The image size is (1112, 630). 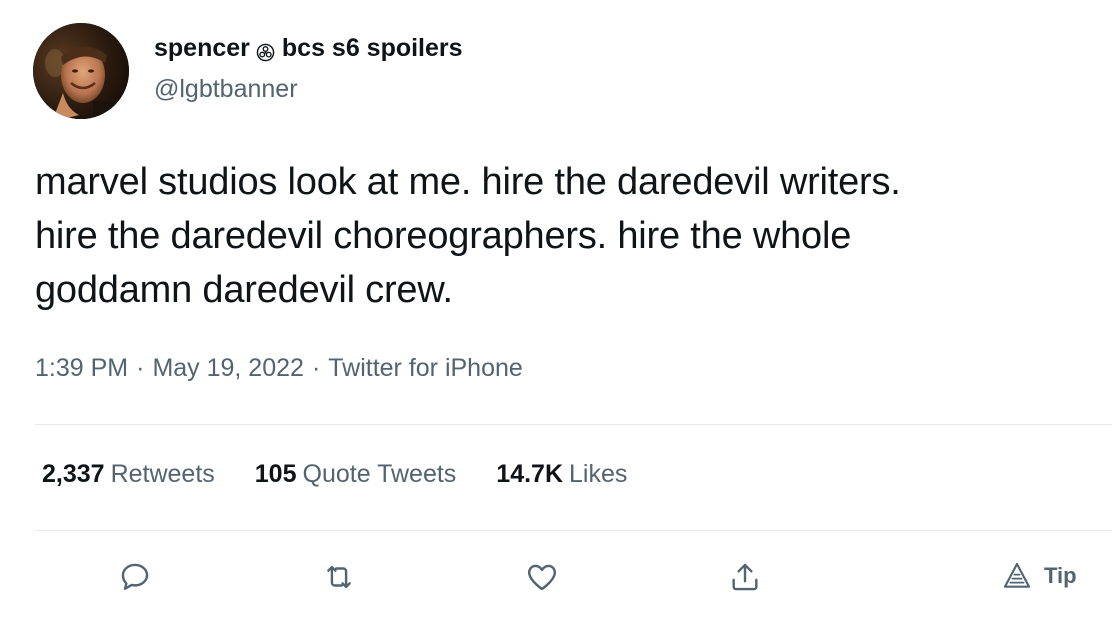 What do you see at coordinates (530, 474) in the screenshot?
I see `likes-count: 14.7K` at bounding box center [530, 474].